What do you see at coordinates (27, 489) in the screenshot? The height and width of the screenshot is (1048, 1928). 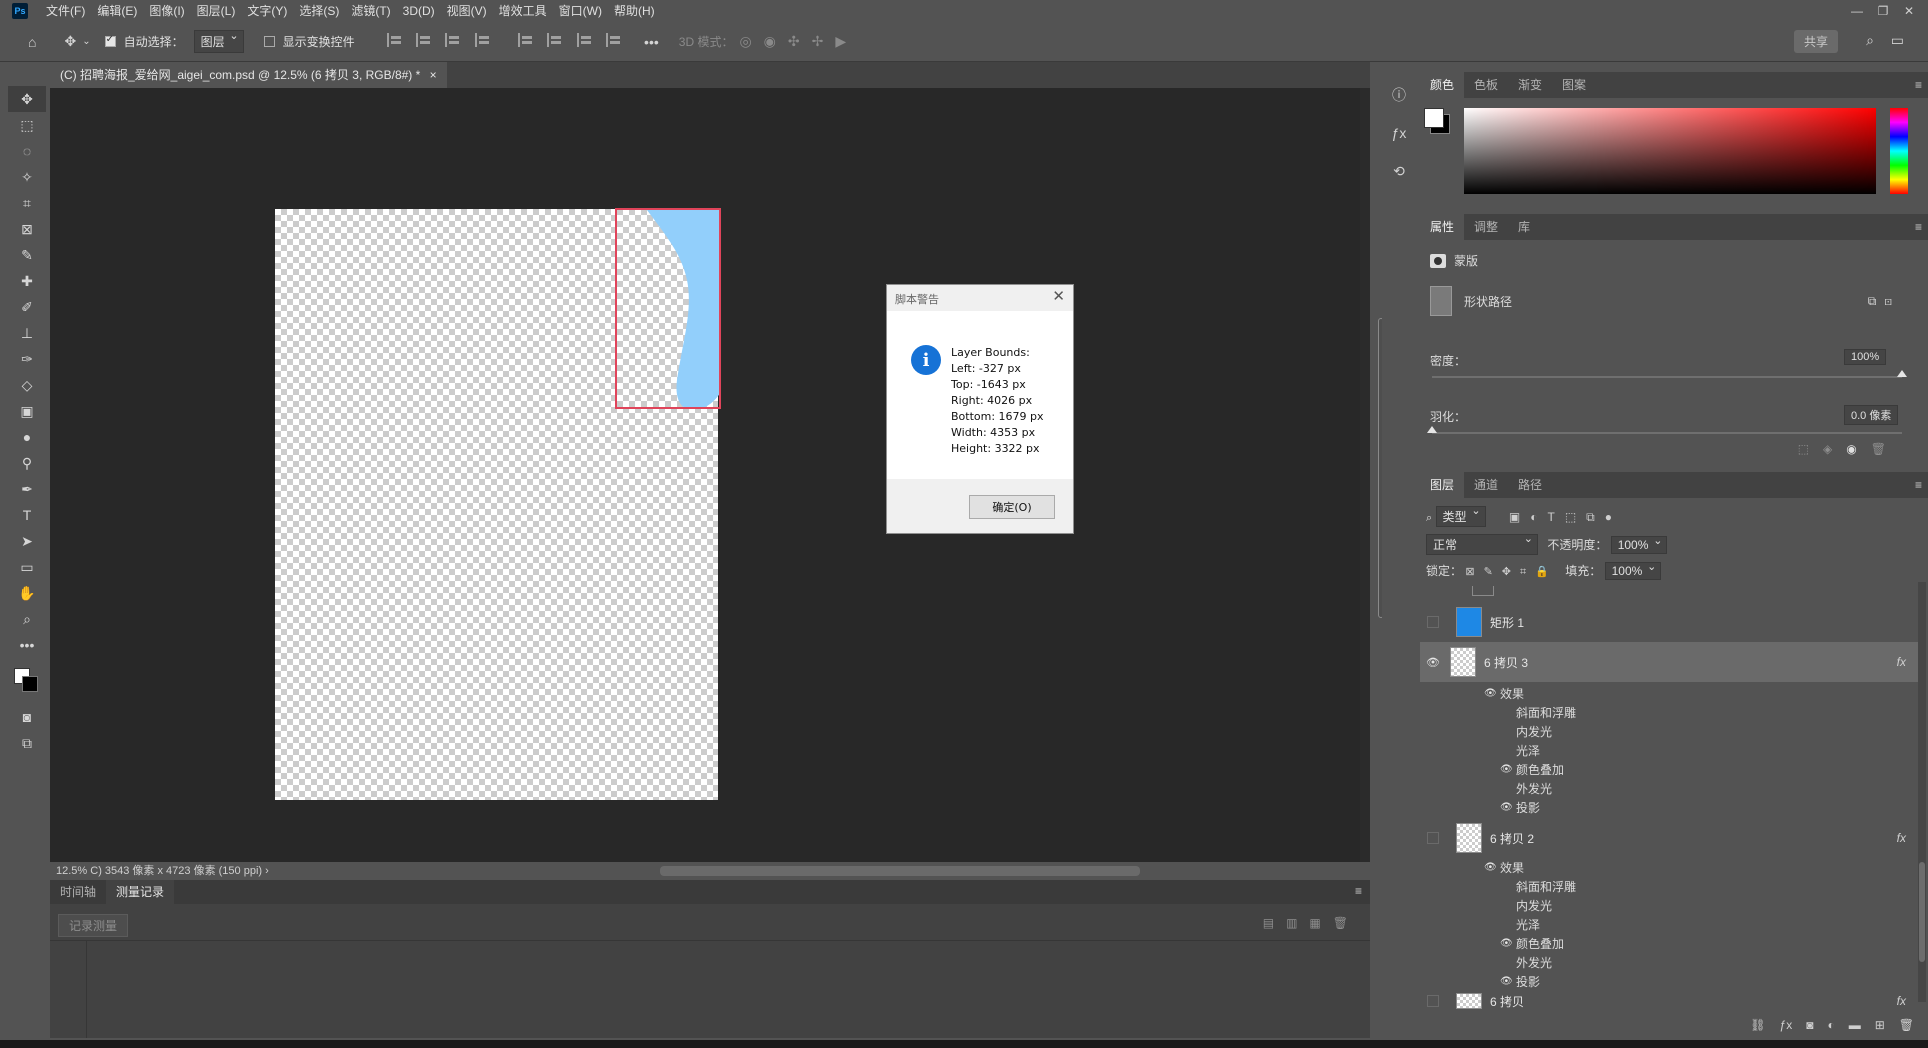 I see `pen-tool-icon: ✒` at bounding box center [27, 489].